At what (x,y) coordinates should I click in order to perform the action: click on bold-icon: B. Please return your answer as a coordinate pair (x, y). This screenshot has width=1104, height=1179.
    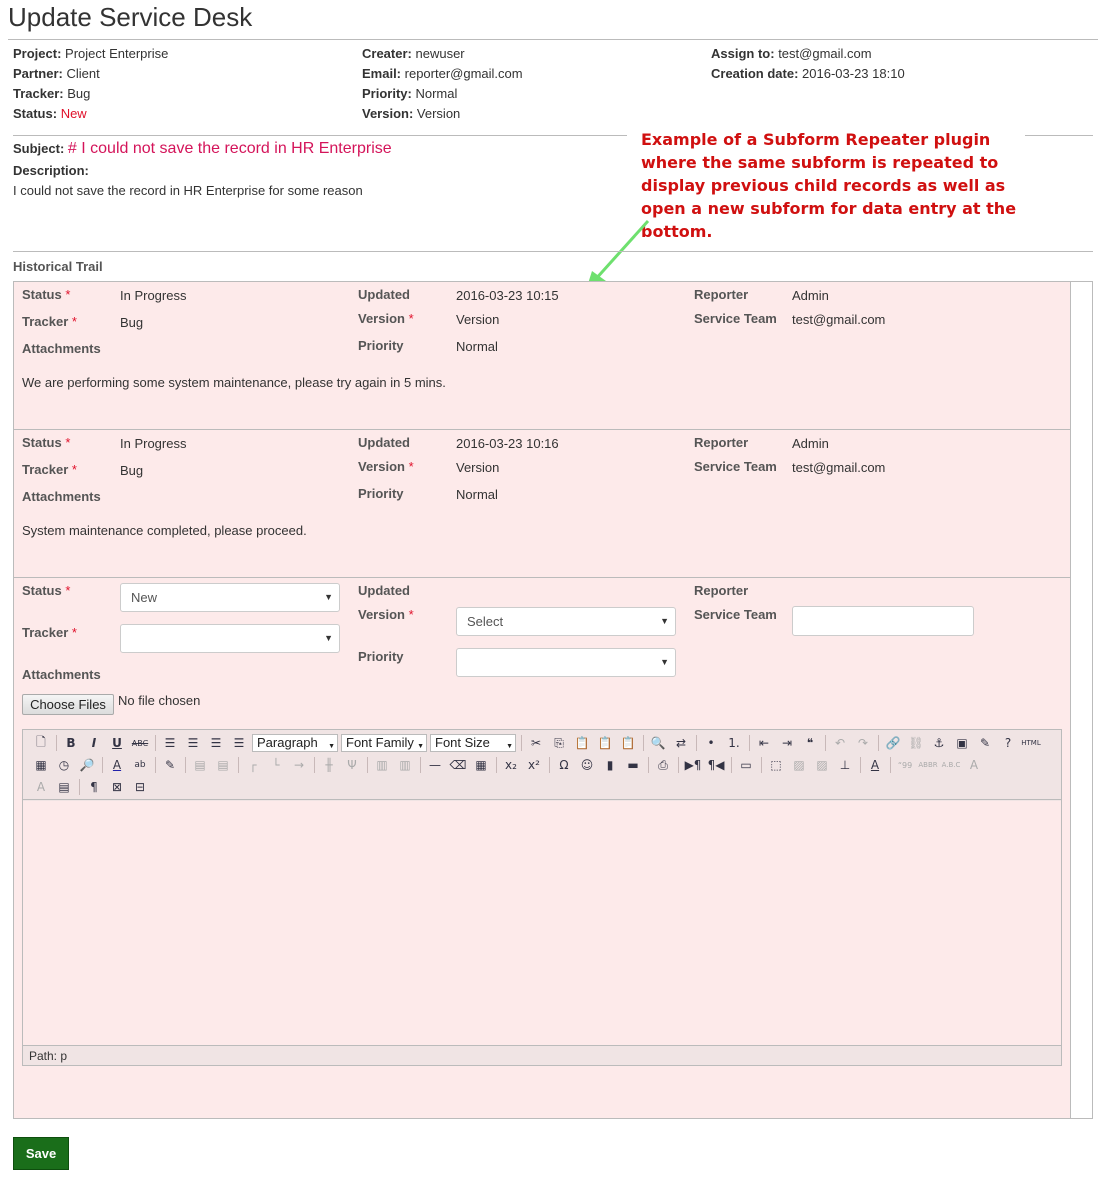
    Looking at the image, I should click on (71, 743).